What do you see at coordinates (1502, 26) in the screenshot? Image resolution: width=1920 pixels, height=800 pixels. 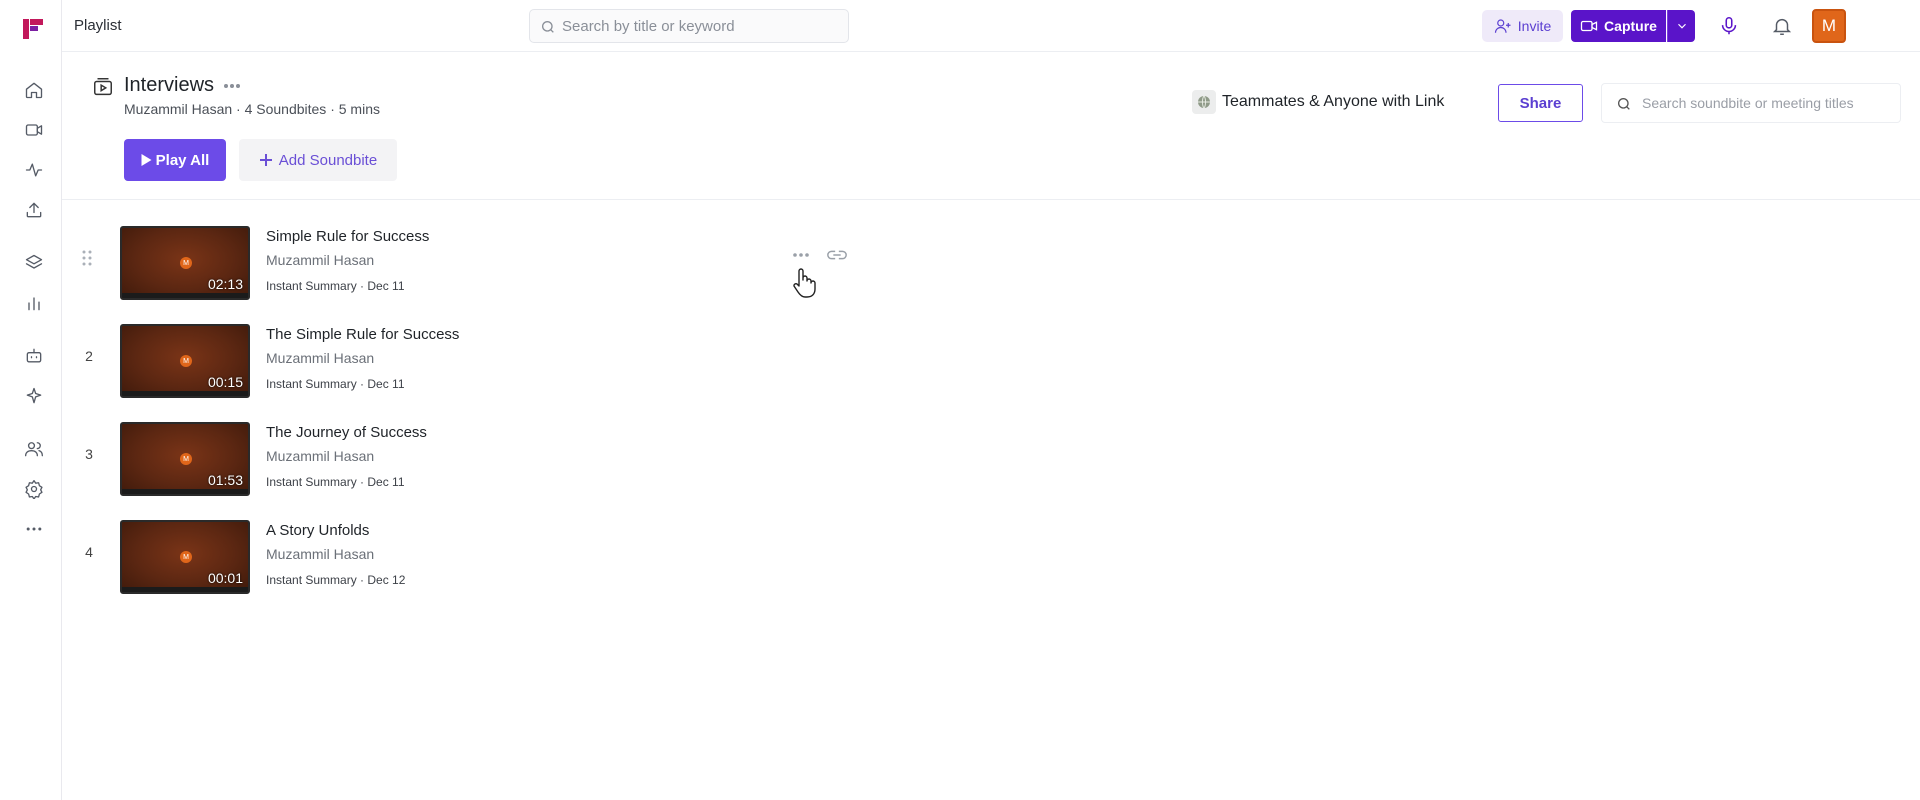 I see `add-user-icon` at bounding box center [1502, 26].